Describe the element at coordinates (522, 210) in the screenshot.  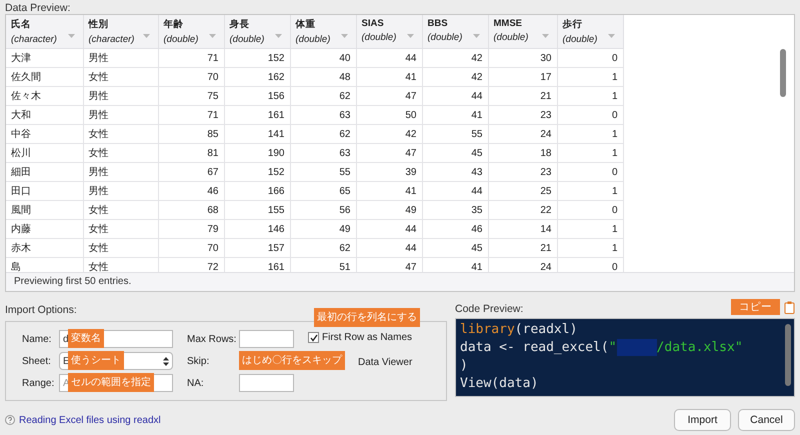
I see `table-cell: 22` at that location.